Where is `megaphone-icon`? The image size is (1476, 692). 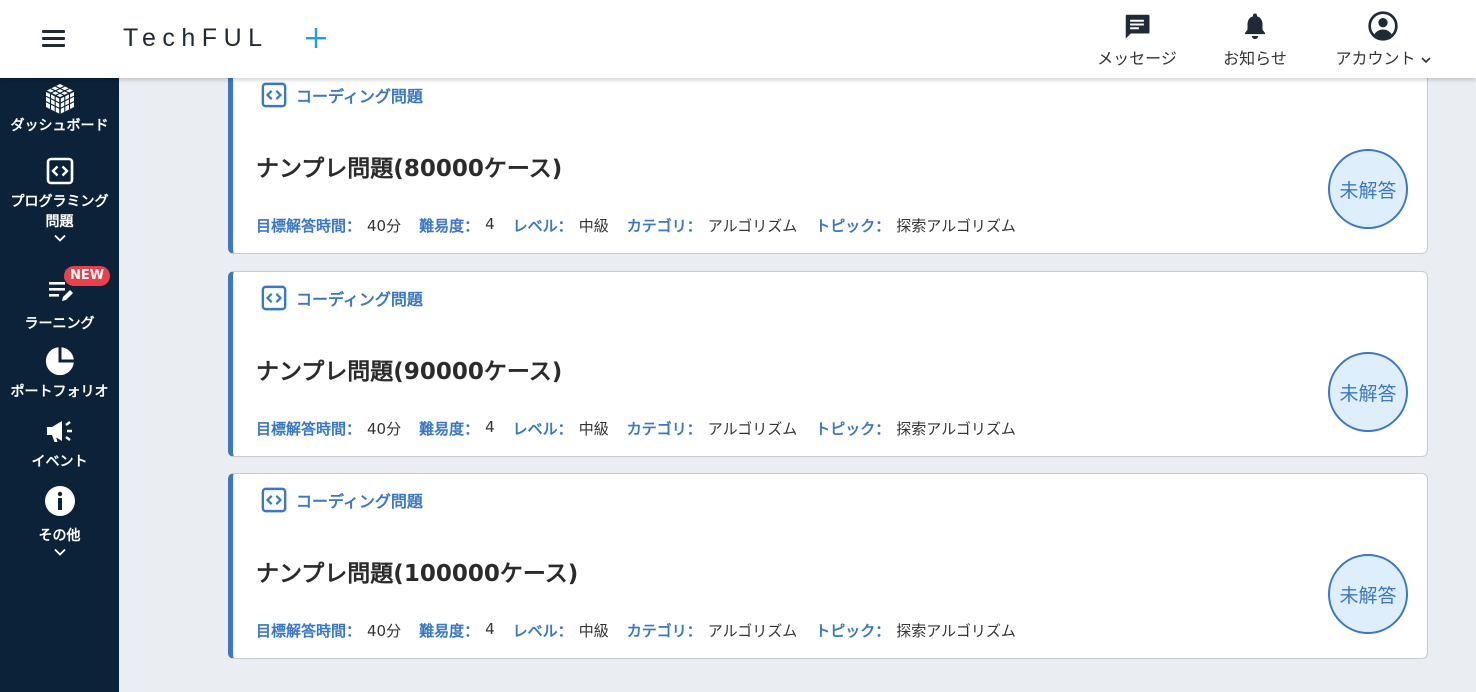
megaphone-icon is located at coordinates (59, 431).